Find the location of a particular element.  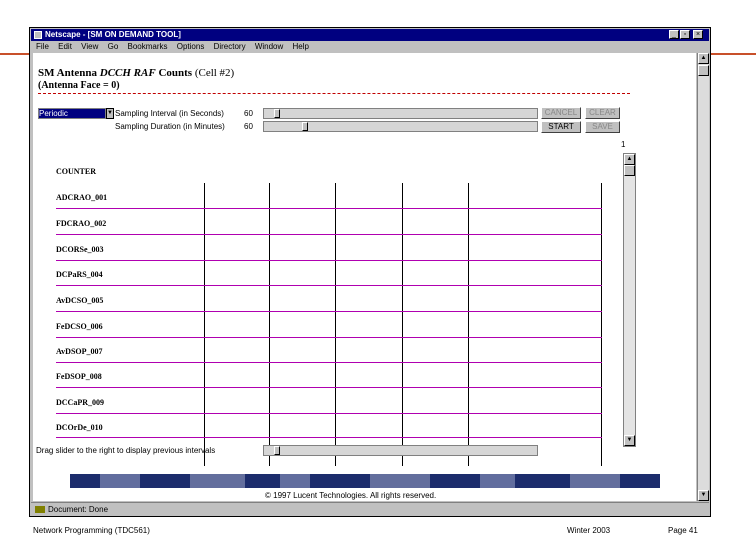

restore-button: ▫ is located at coordinates (685, 34).